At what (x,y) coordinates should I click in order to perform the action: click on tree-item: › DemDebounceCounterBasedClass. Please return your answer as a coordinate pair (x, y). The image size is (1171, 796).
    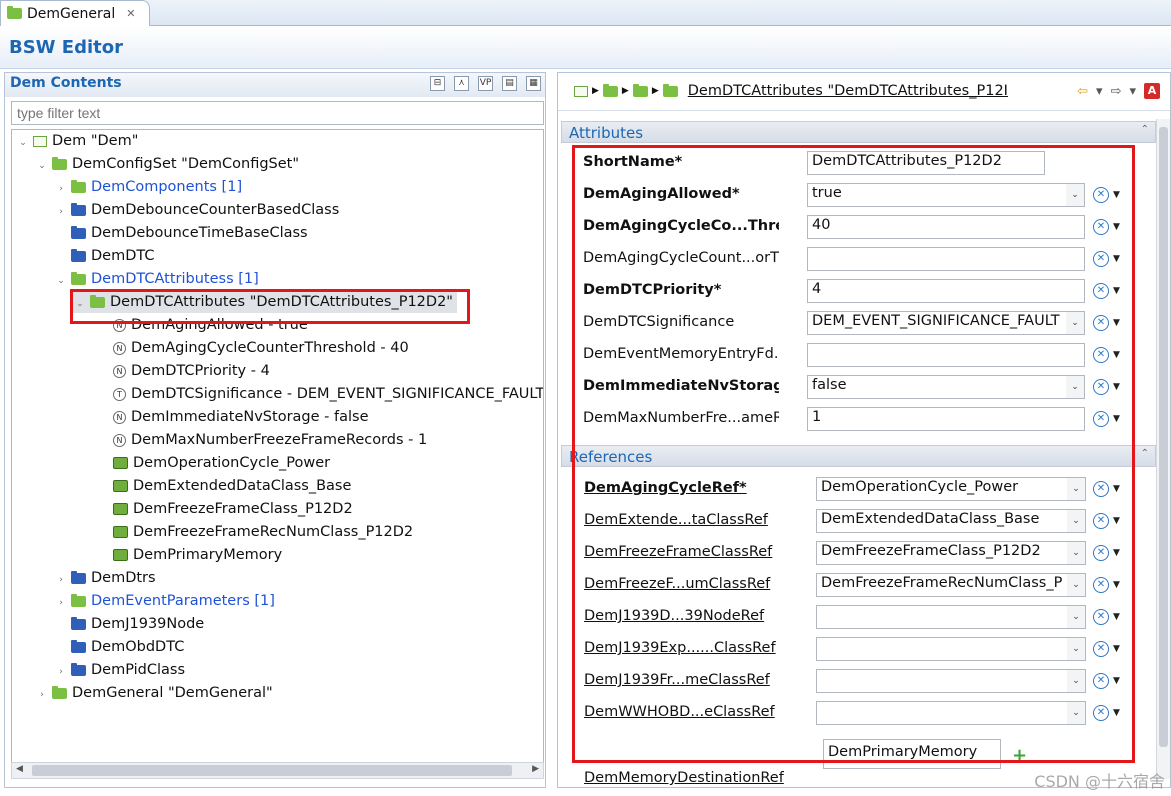
    Looking at the image, I should click on (196, 210).